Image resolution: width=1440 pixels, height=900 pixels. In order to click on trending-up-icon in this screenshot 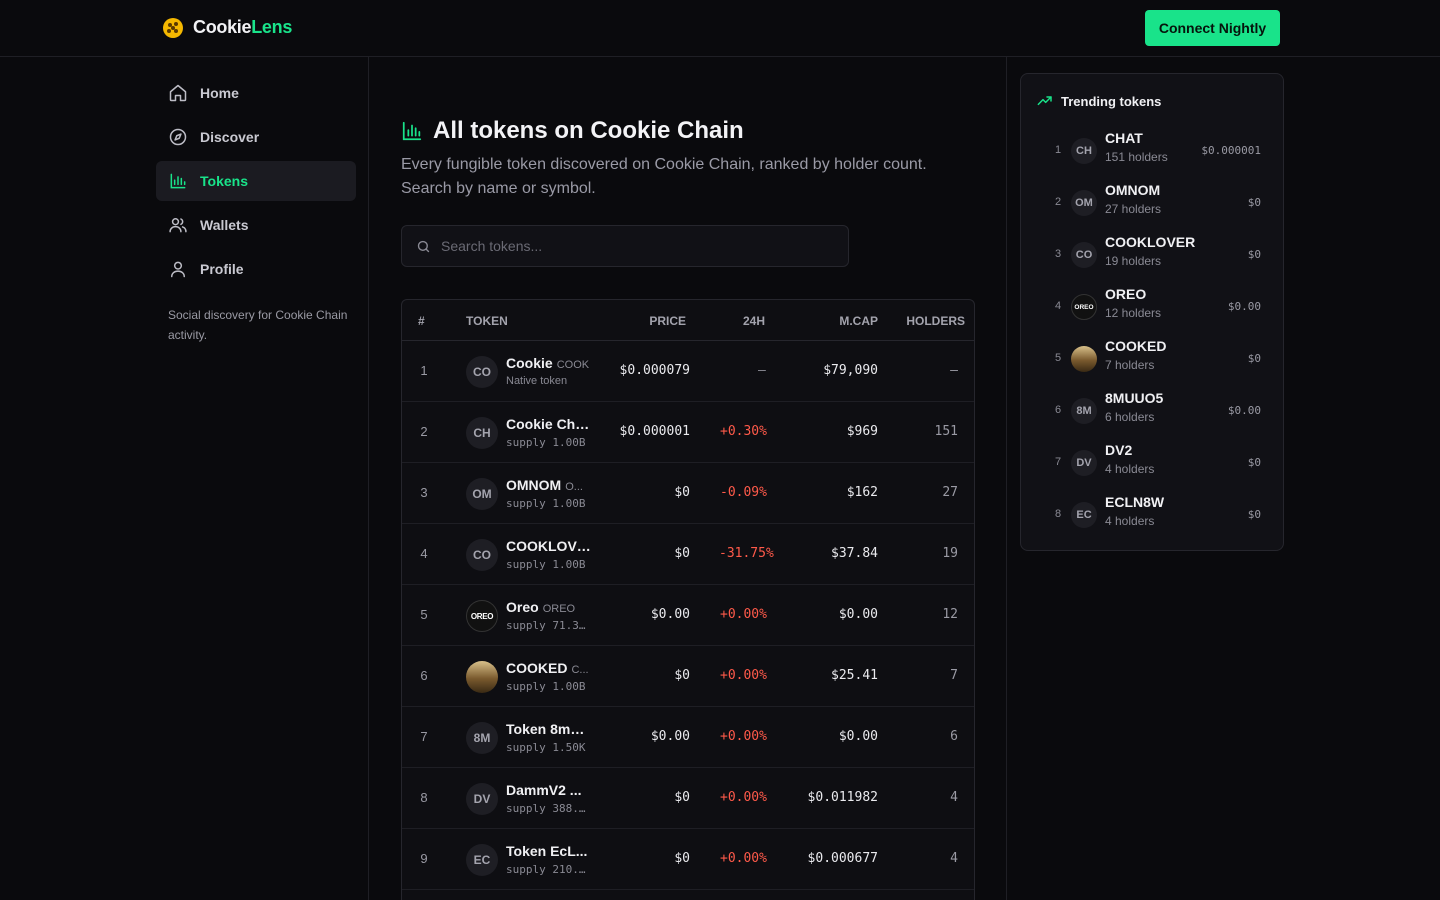, I will do `click(1044, 101)`.